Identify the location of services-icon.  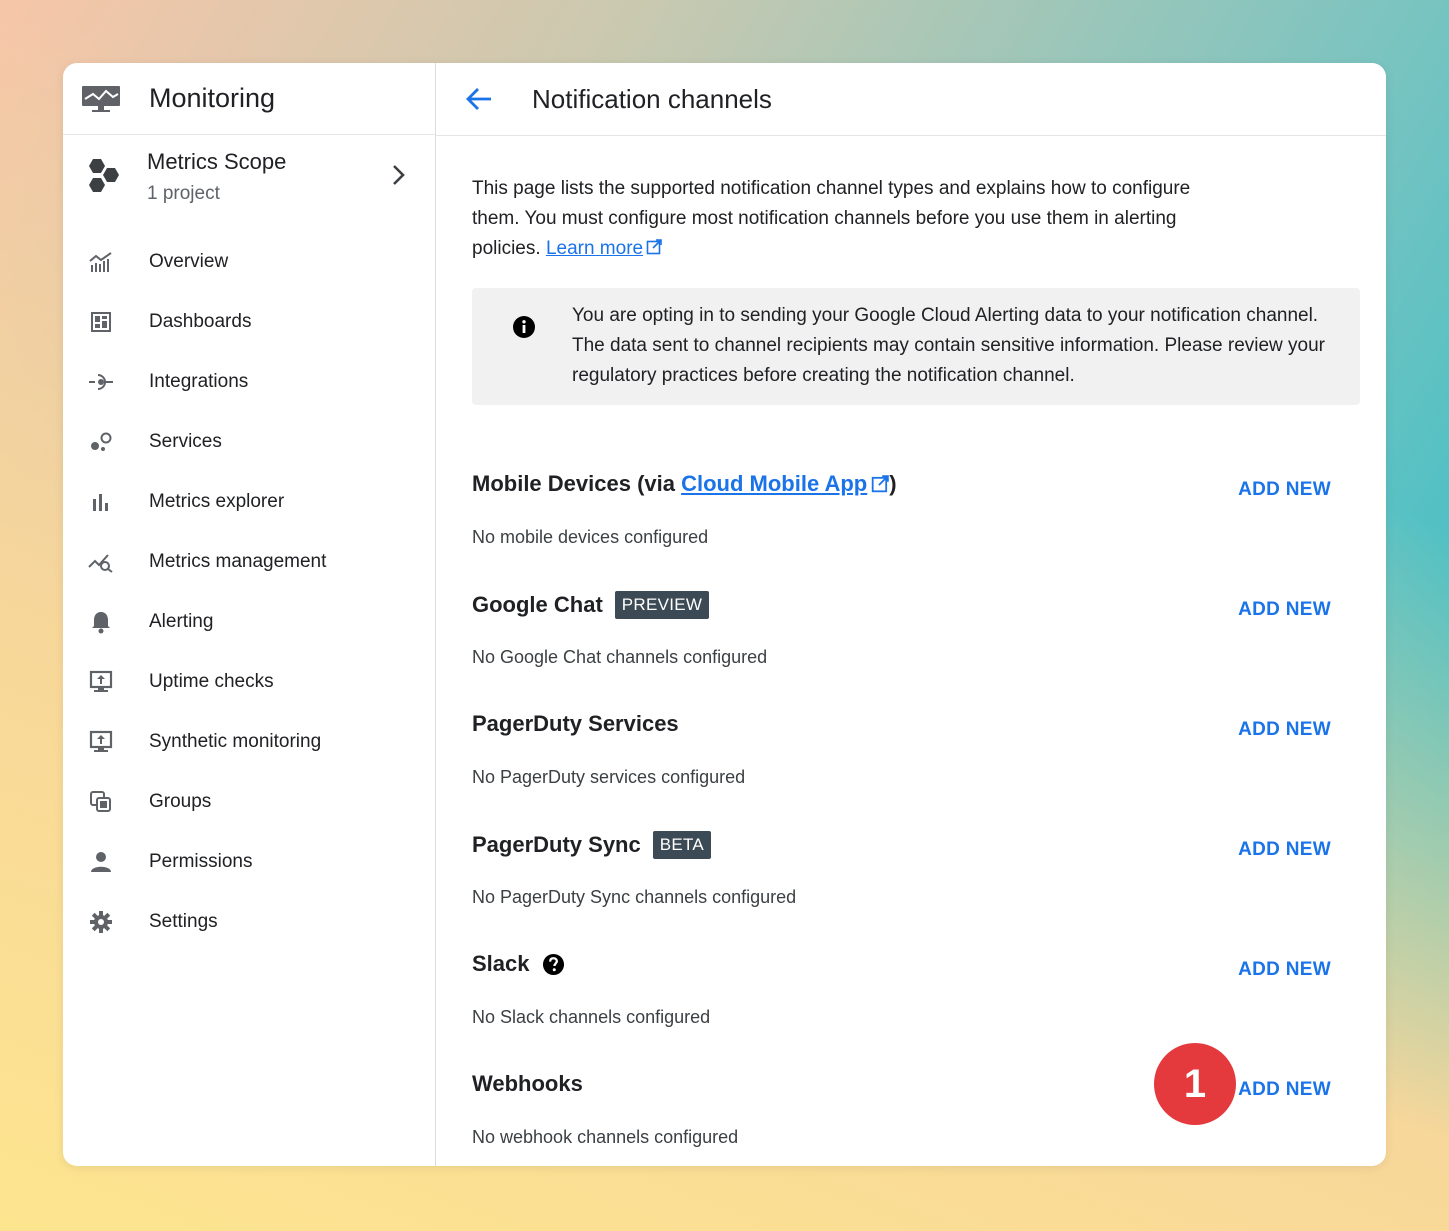
(101, 441).